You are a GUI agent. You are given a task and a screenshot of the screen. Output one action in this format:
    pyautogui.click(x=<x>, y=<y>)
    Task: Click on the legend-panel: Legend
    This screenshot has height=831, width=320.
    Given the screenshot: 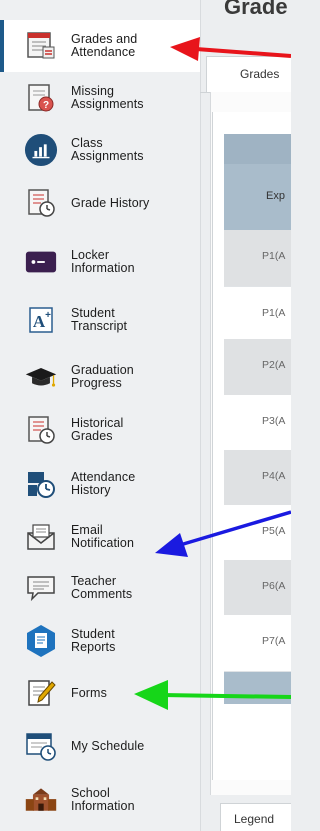 What is the action you would take?
    pyautogui.click(x=255, y=817)
    